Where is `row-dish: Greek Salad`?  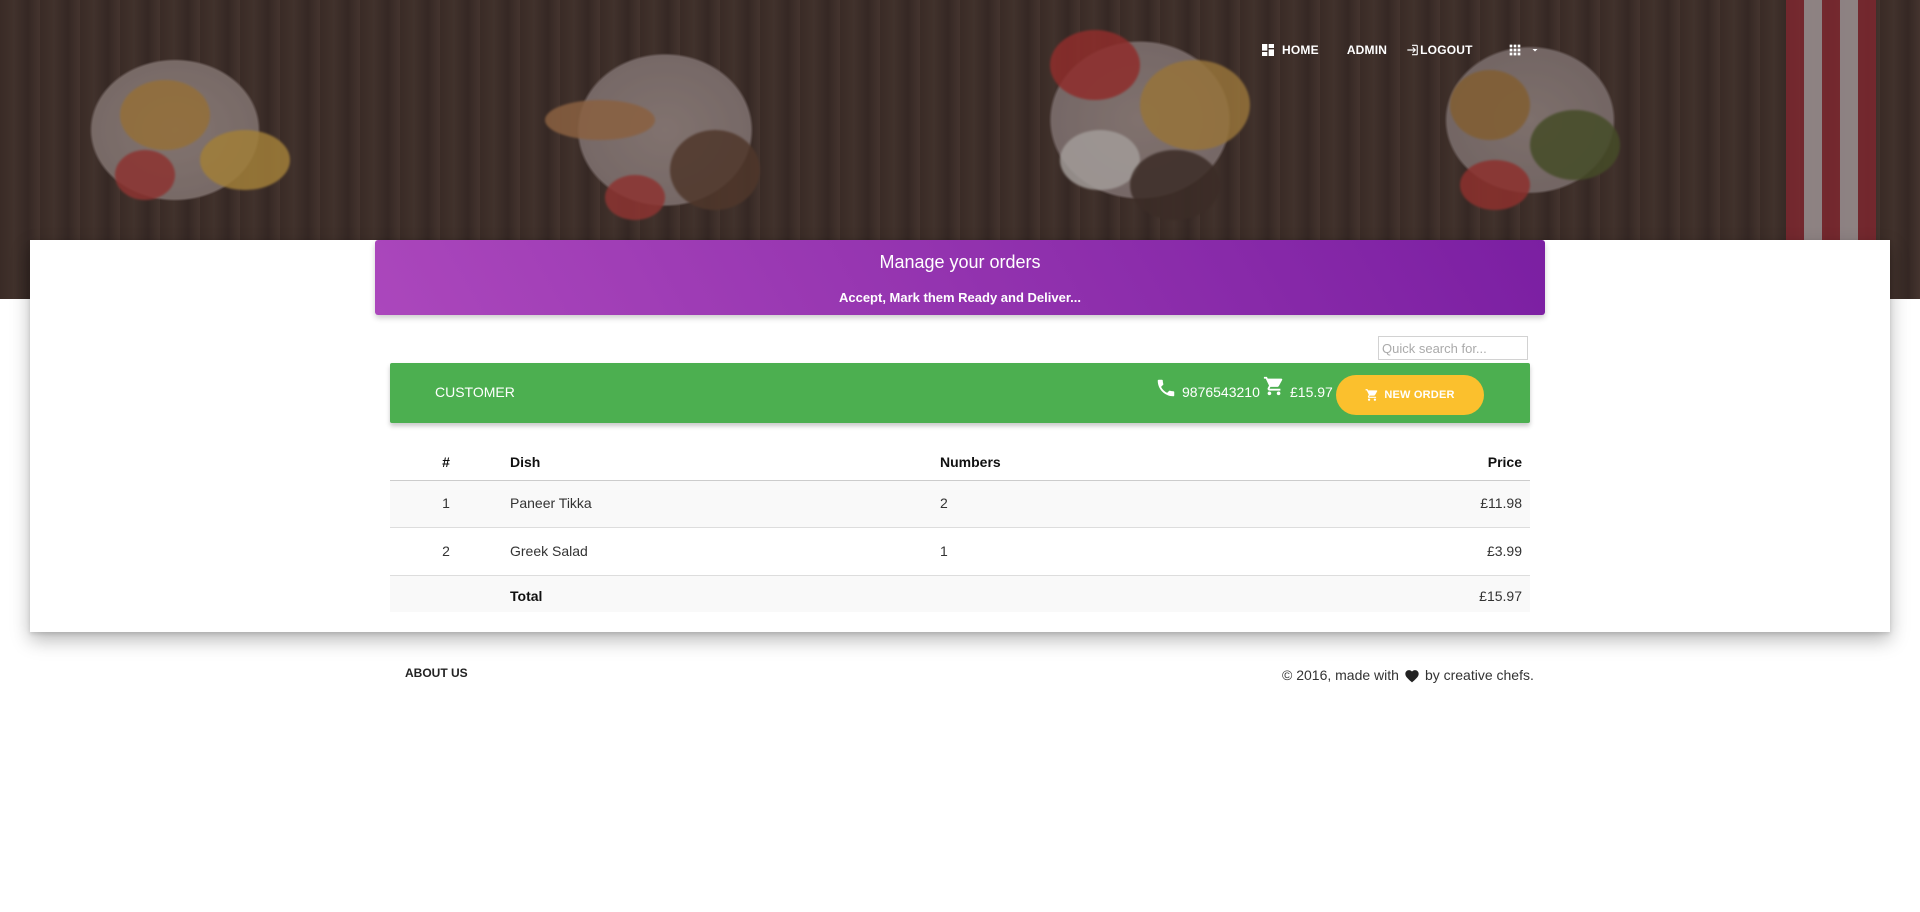 row-dish: Greek Salad is located at coordinates (549, 551).